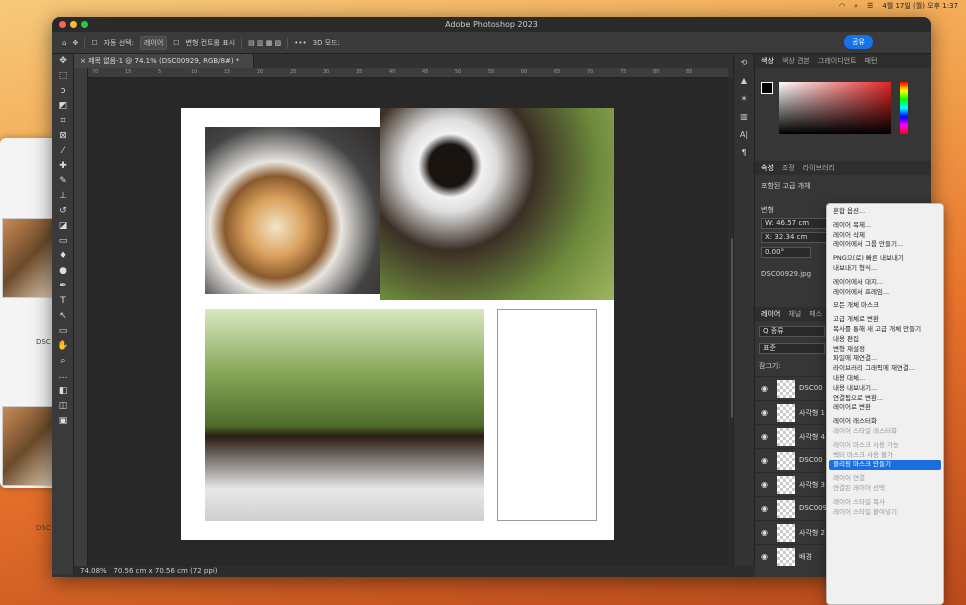 This screenshot has height=605, width=966. Describe the element at coordinates (885, 350) in the screenshot. I see `context-menu-item: 변형 재설정` at that location.